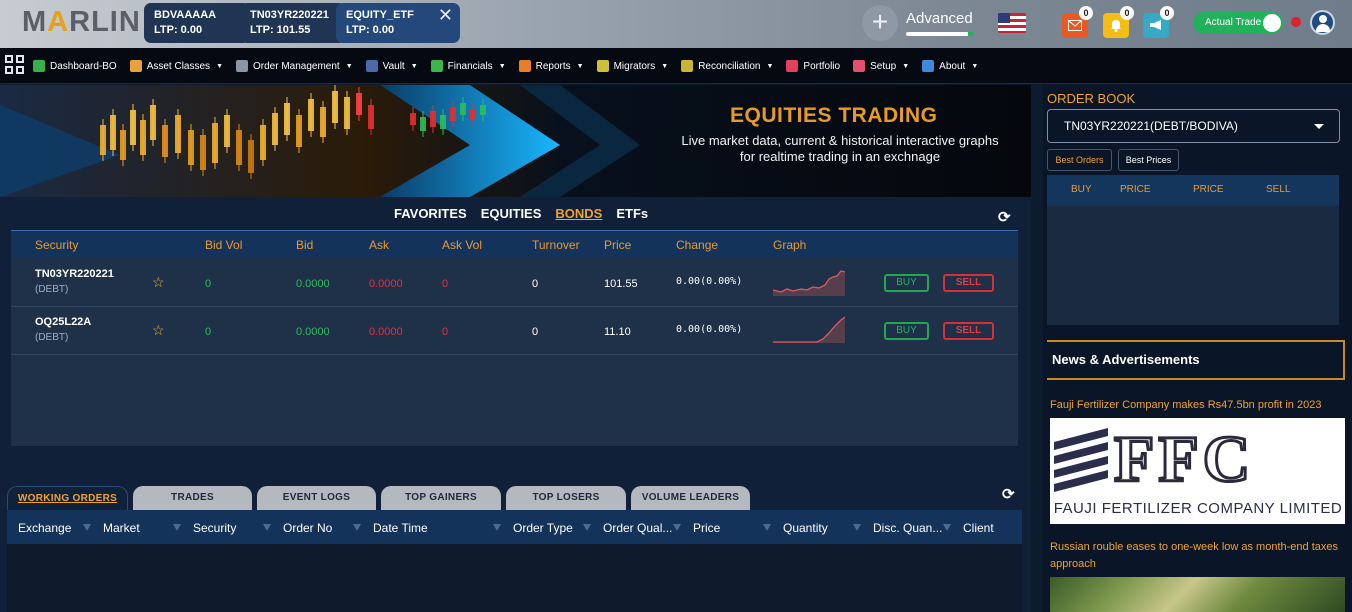  I want to click on column-header: Turnover, so click(556, 245).